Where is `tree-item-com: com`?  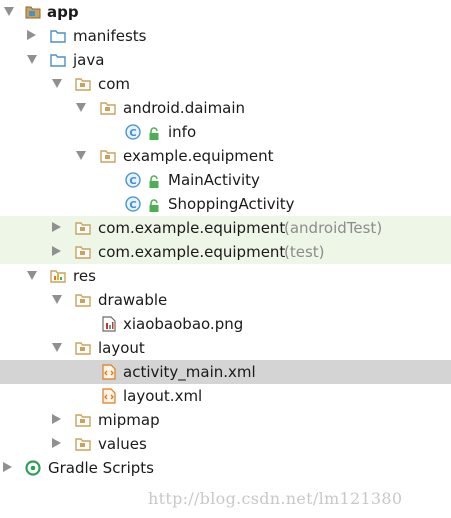
tree-item-com: com is located at coordinates (225, 84).